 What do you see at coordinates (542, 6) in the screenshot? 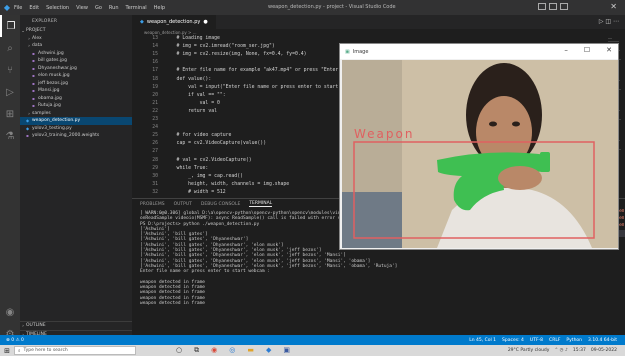
I see `toggle-sidebar-icon` at bounding box center [542, 6].